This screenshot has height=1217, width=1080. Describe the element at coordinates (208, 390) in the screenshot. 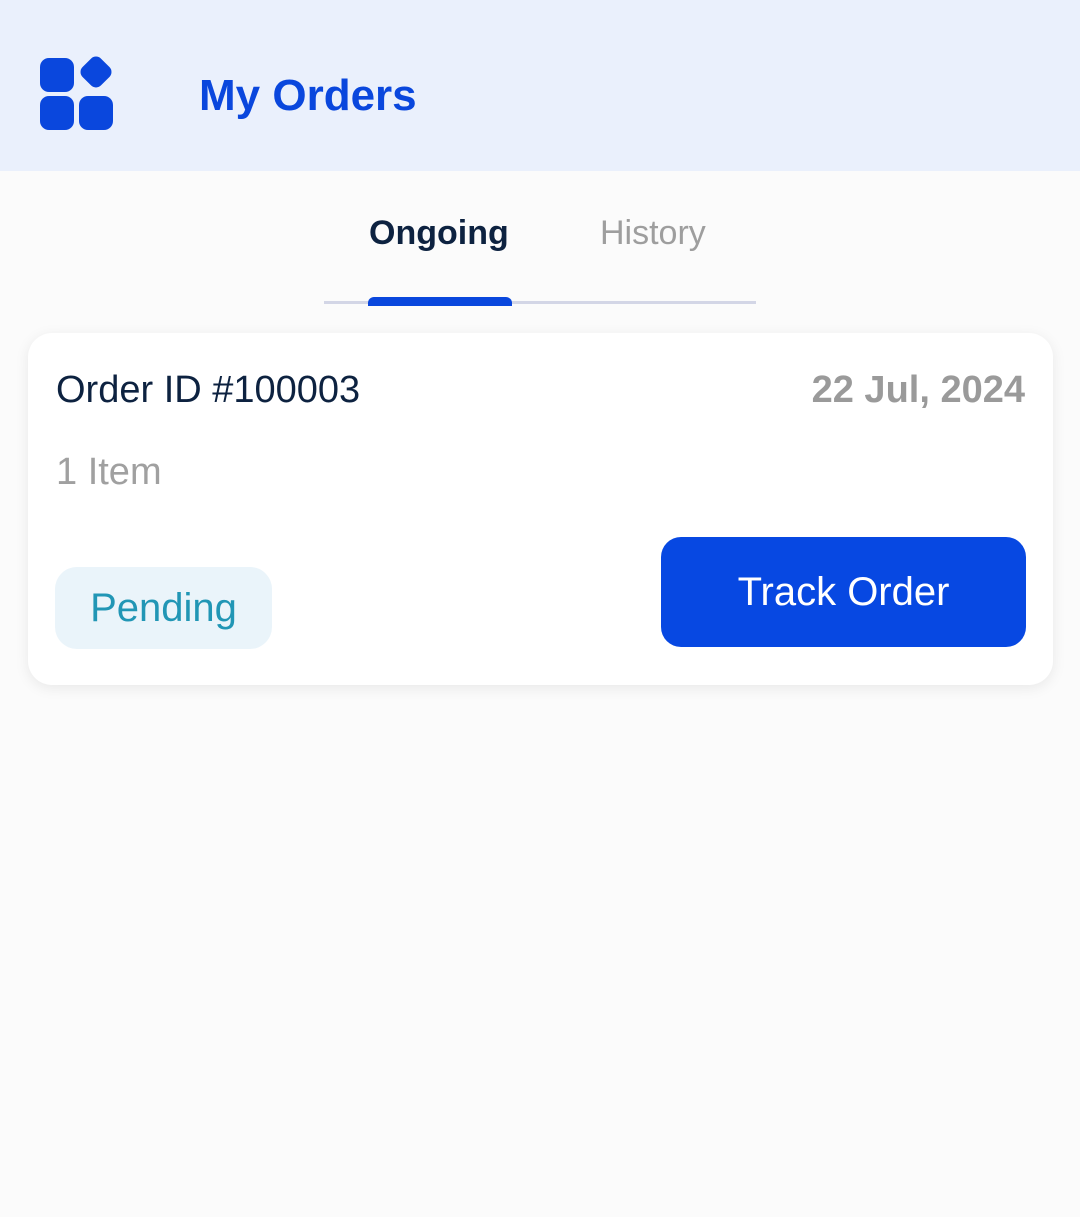

I see `order-id: Order ID #100003` at that location.